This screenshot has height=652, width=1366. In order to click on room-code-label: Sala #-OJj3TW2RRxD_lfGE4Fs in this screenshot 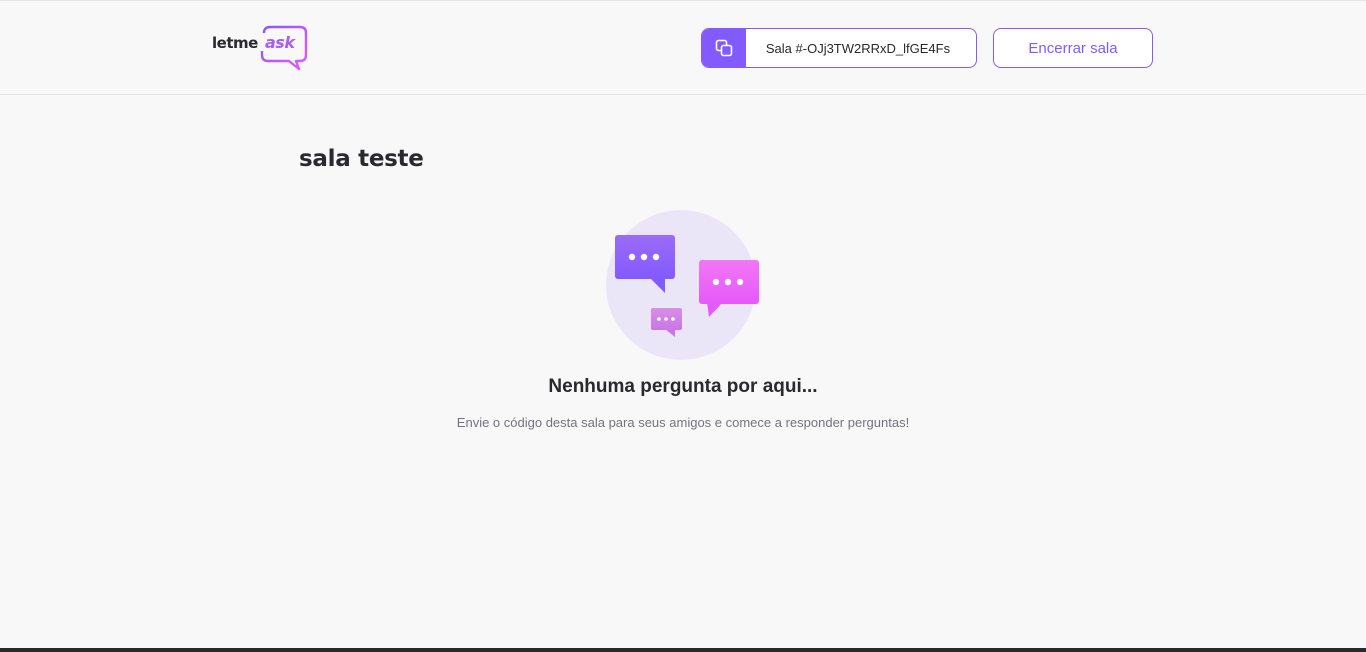, I will do `click(858, 48)`.